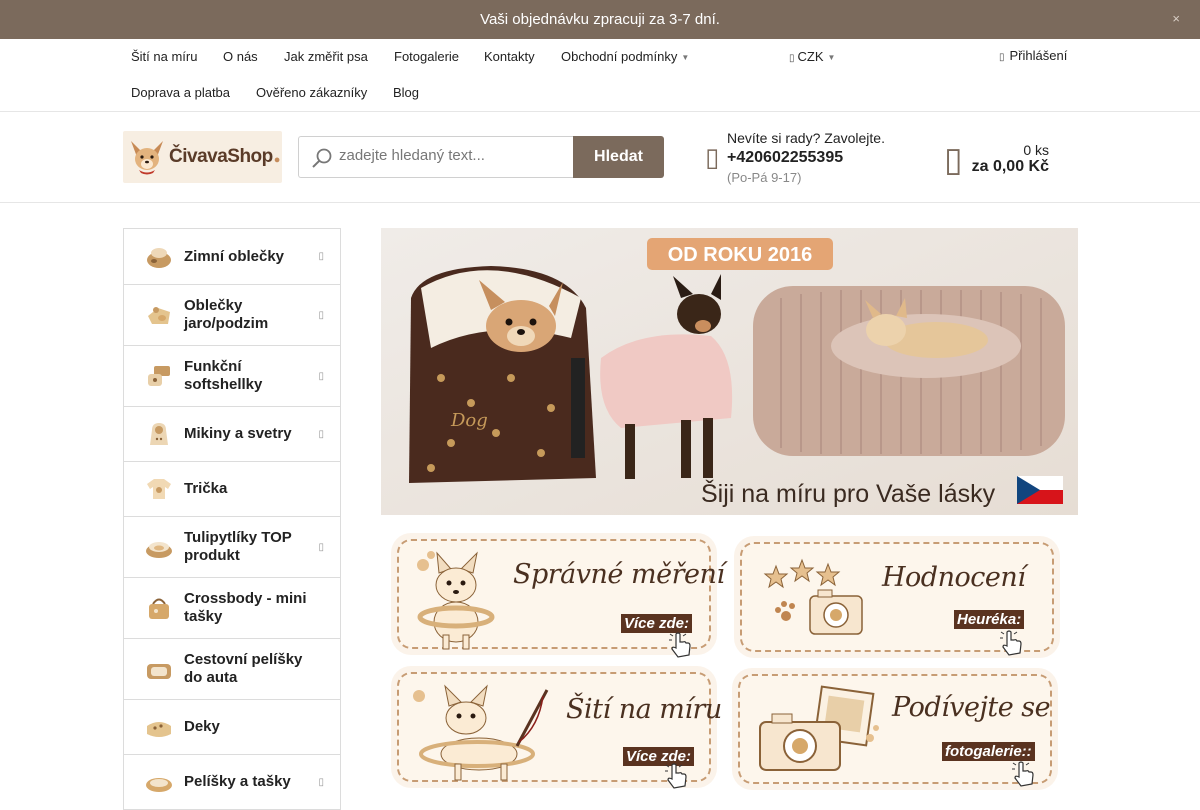 Image resolution: width=1200 pixels, height=810 pixels. I want to click on login-link: ▯ Přihlášení, so click(1033, 55).